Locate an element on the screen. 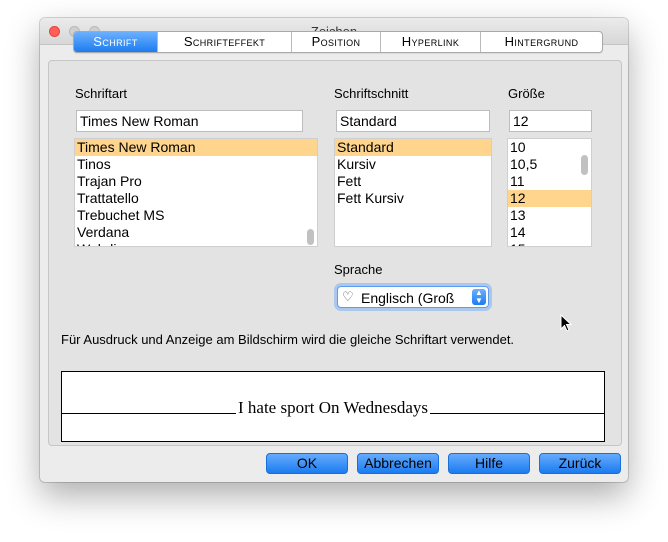 This screenshot has height=542, width=668. tab-position: Position is located at coordinates (336, 42).